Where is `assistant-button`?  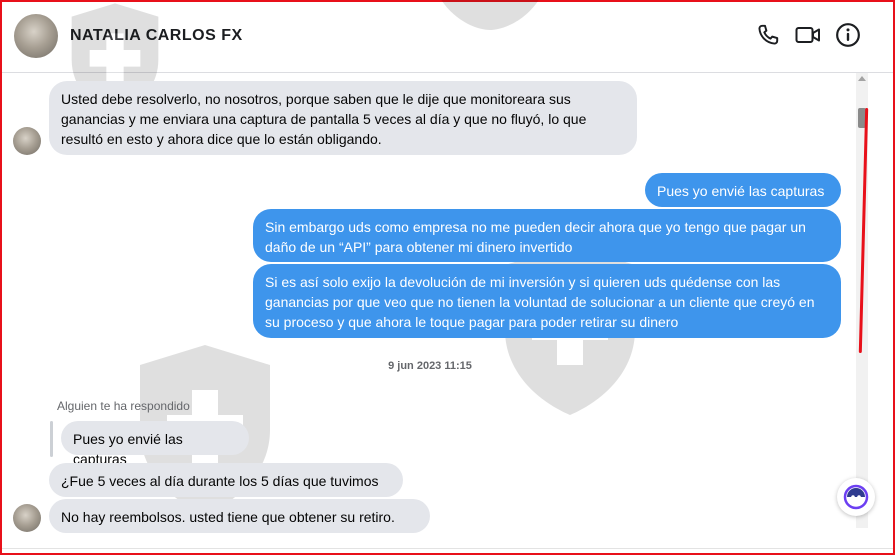
assistant-button is located at coordinates (856, 497).